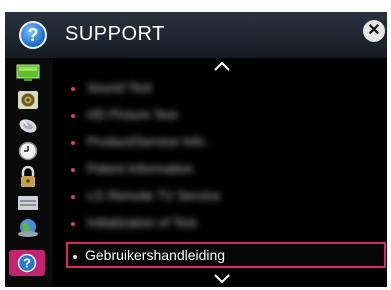 The image size is (391, 290). Describe the element at coordinates (224, 198) in the screenshot. I see `menu-item-remote-service: LG Remote TV Service` at that location.